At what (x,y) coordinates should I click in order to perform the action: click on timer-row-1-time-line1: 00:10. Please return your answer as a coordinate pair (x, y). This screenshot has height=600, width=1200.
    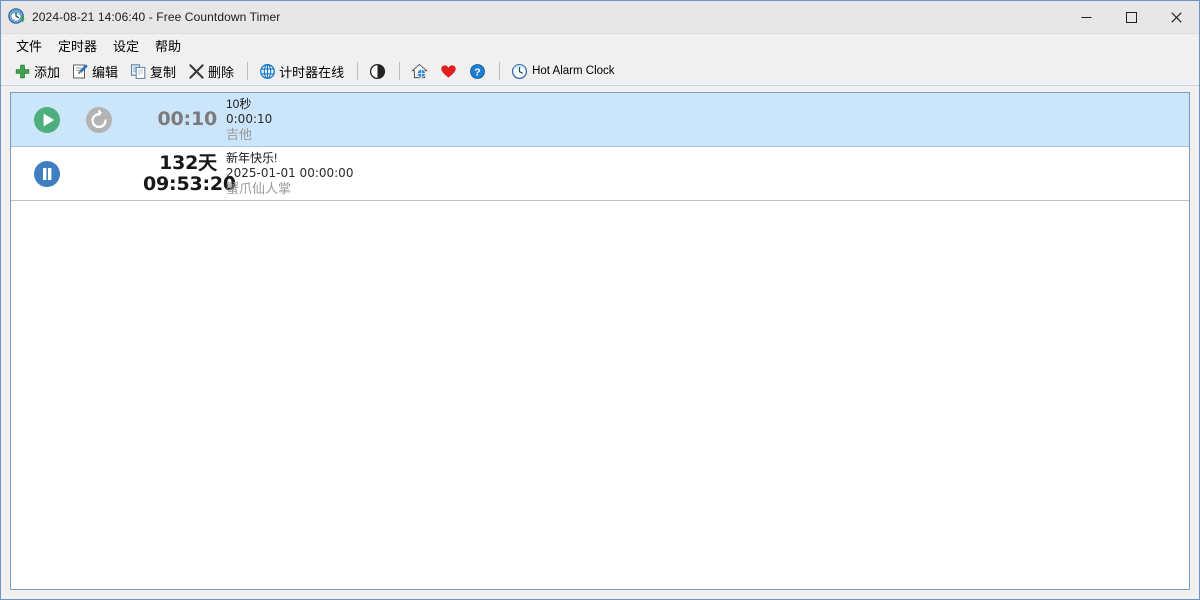
    Looking at the image, I should click on (187, 119).